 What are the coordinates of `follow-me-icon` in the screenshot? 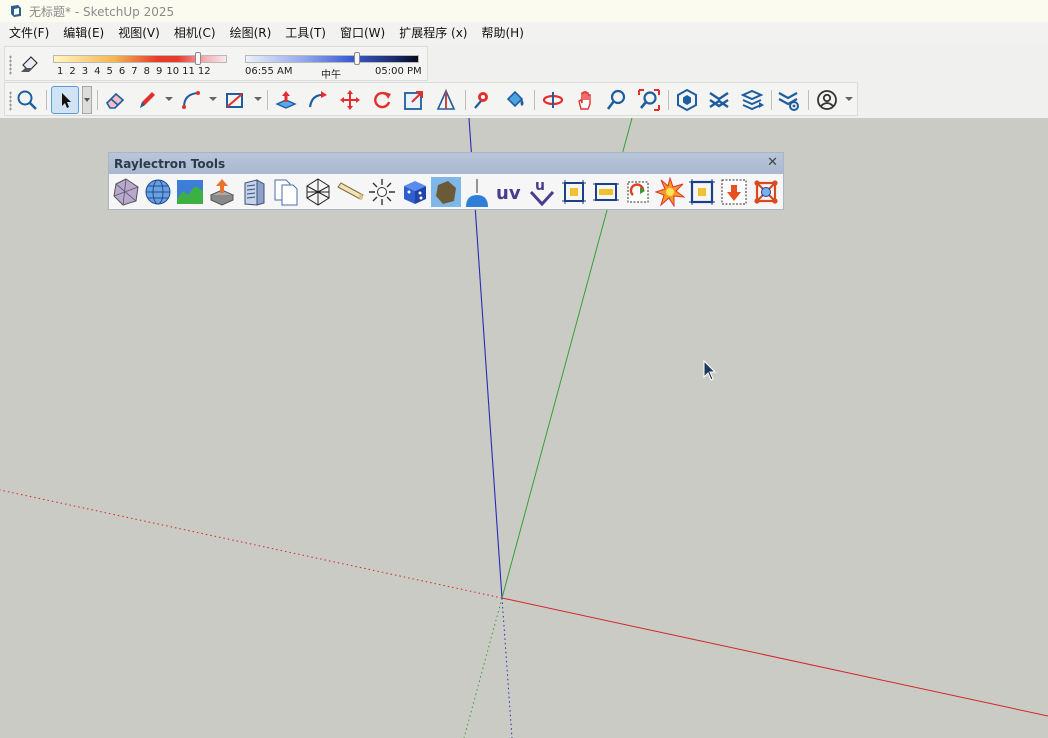 It's located at (318, 100).